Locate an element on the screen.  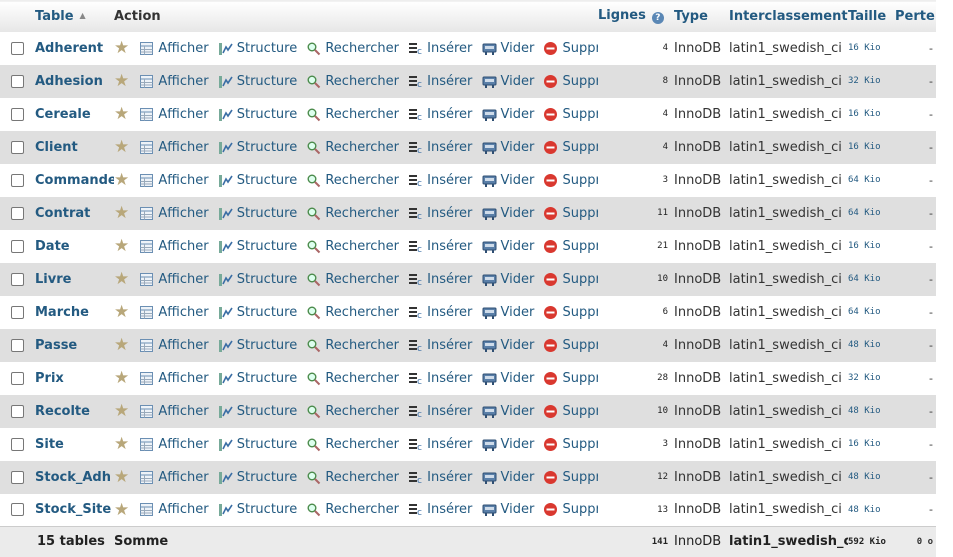
sort-by-collation-link: Interclassement is located at coordinates (788, 16).